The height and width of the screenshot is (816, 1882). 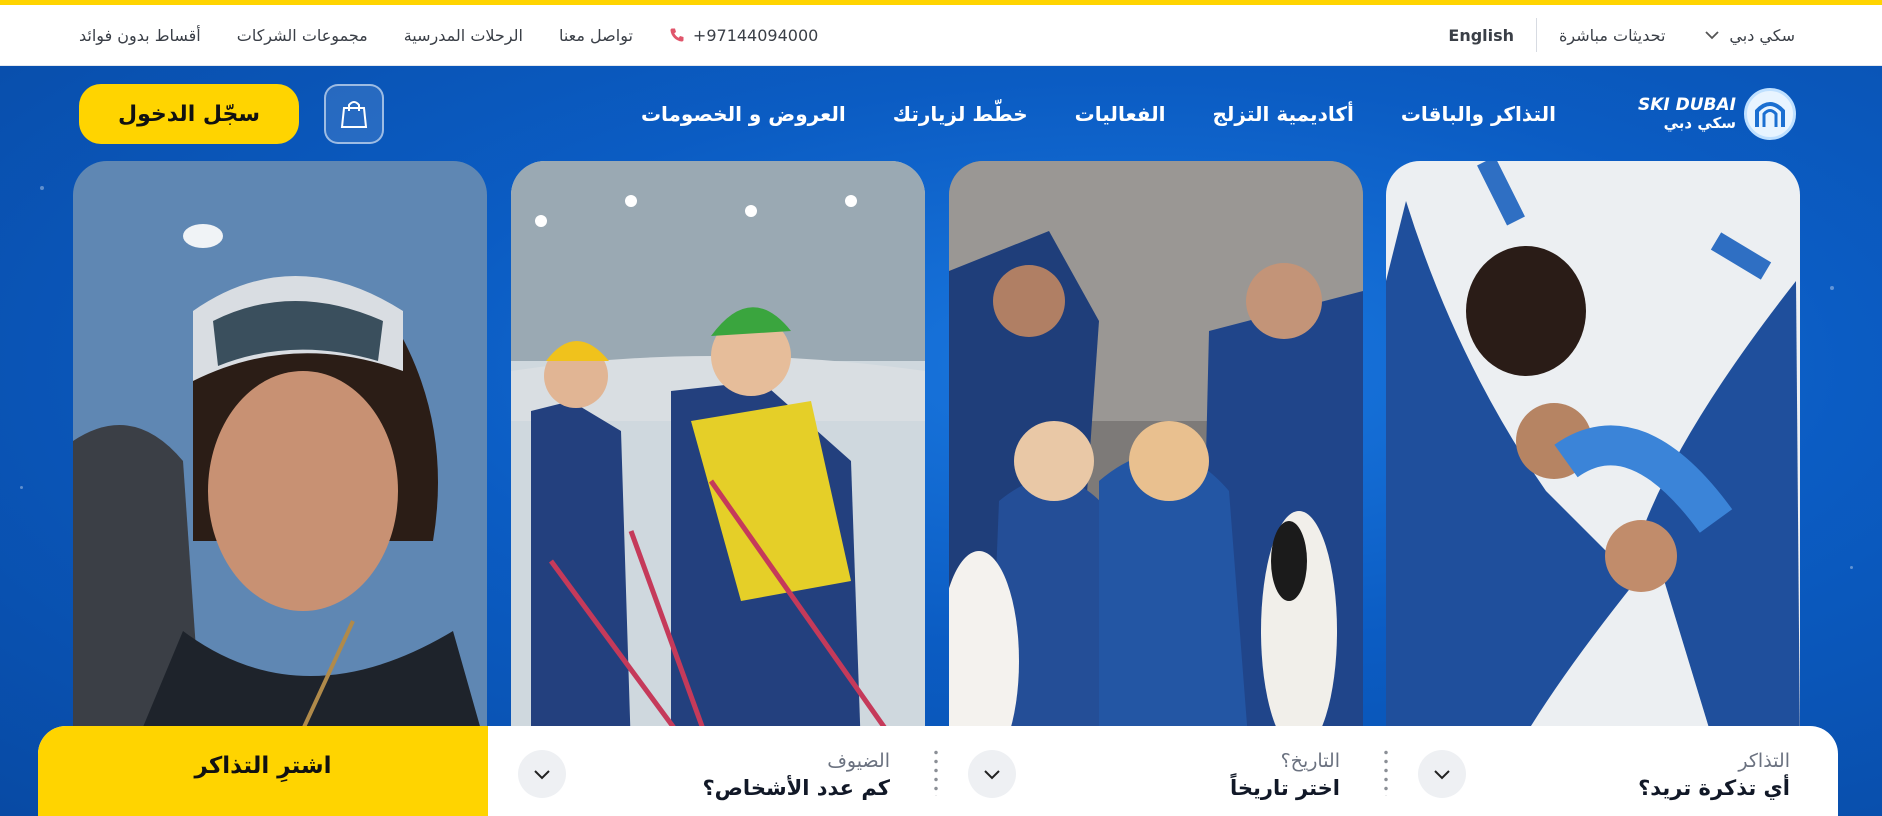 I want to click on shopping-bag-icon, so click(x=354, y=114).